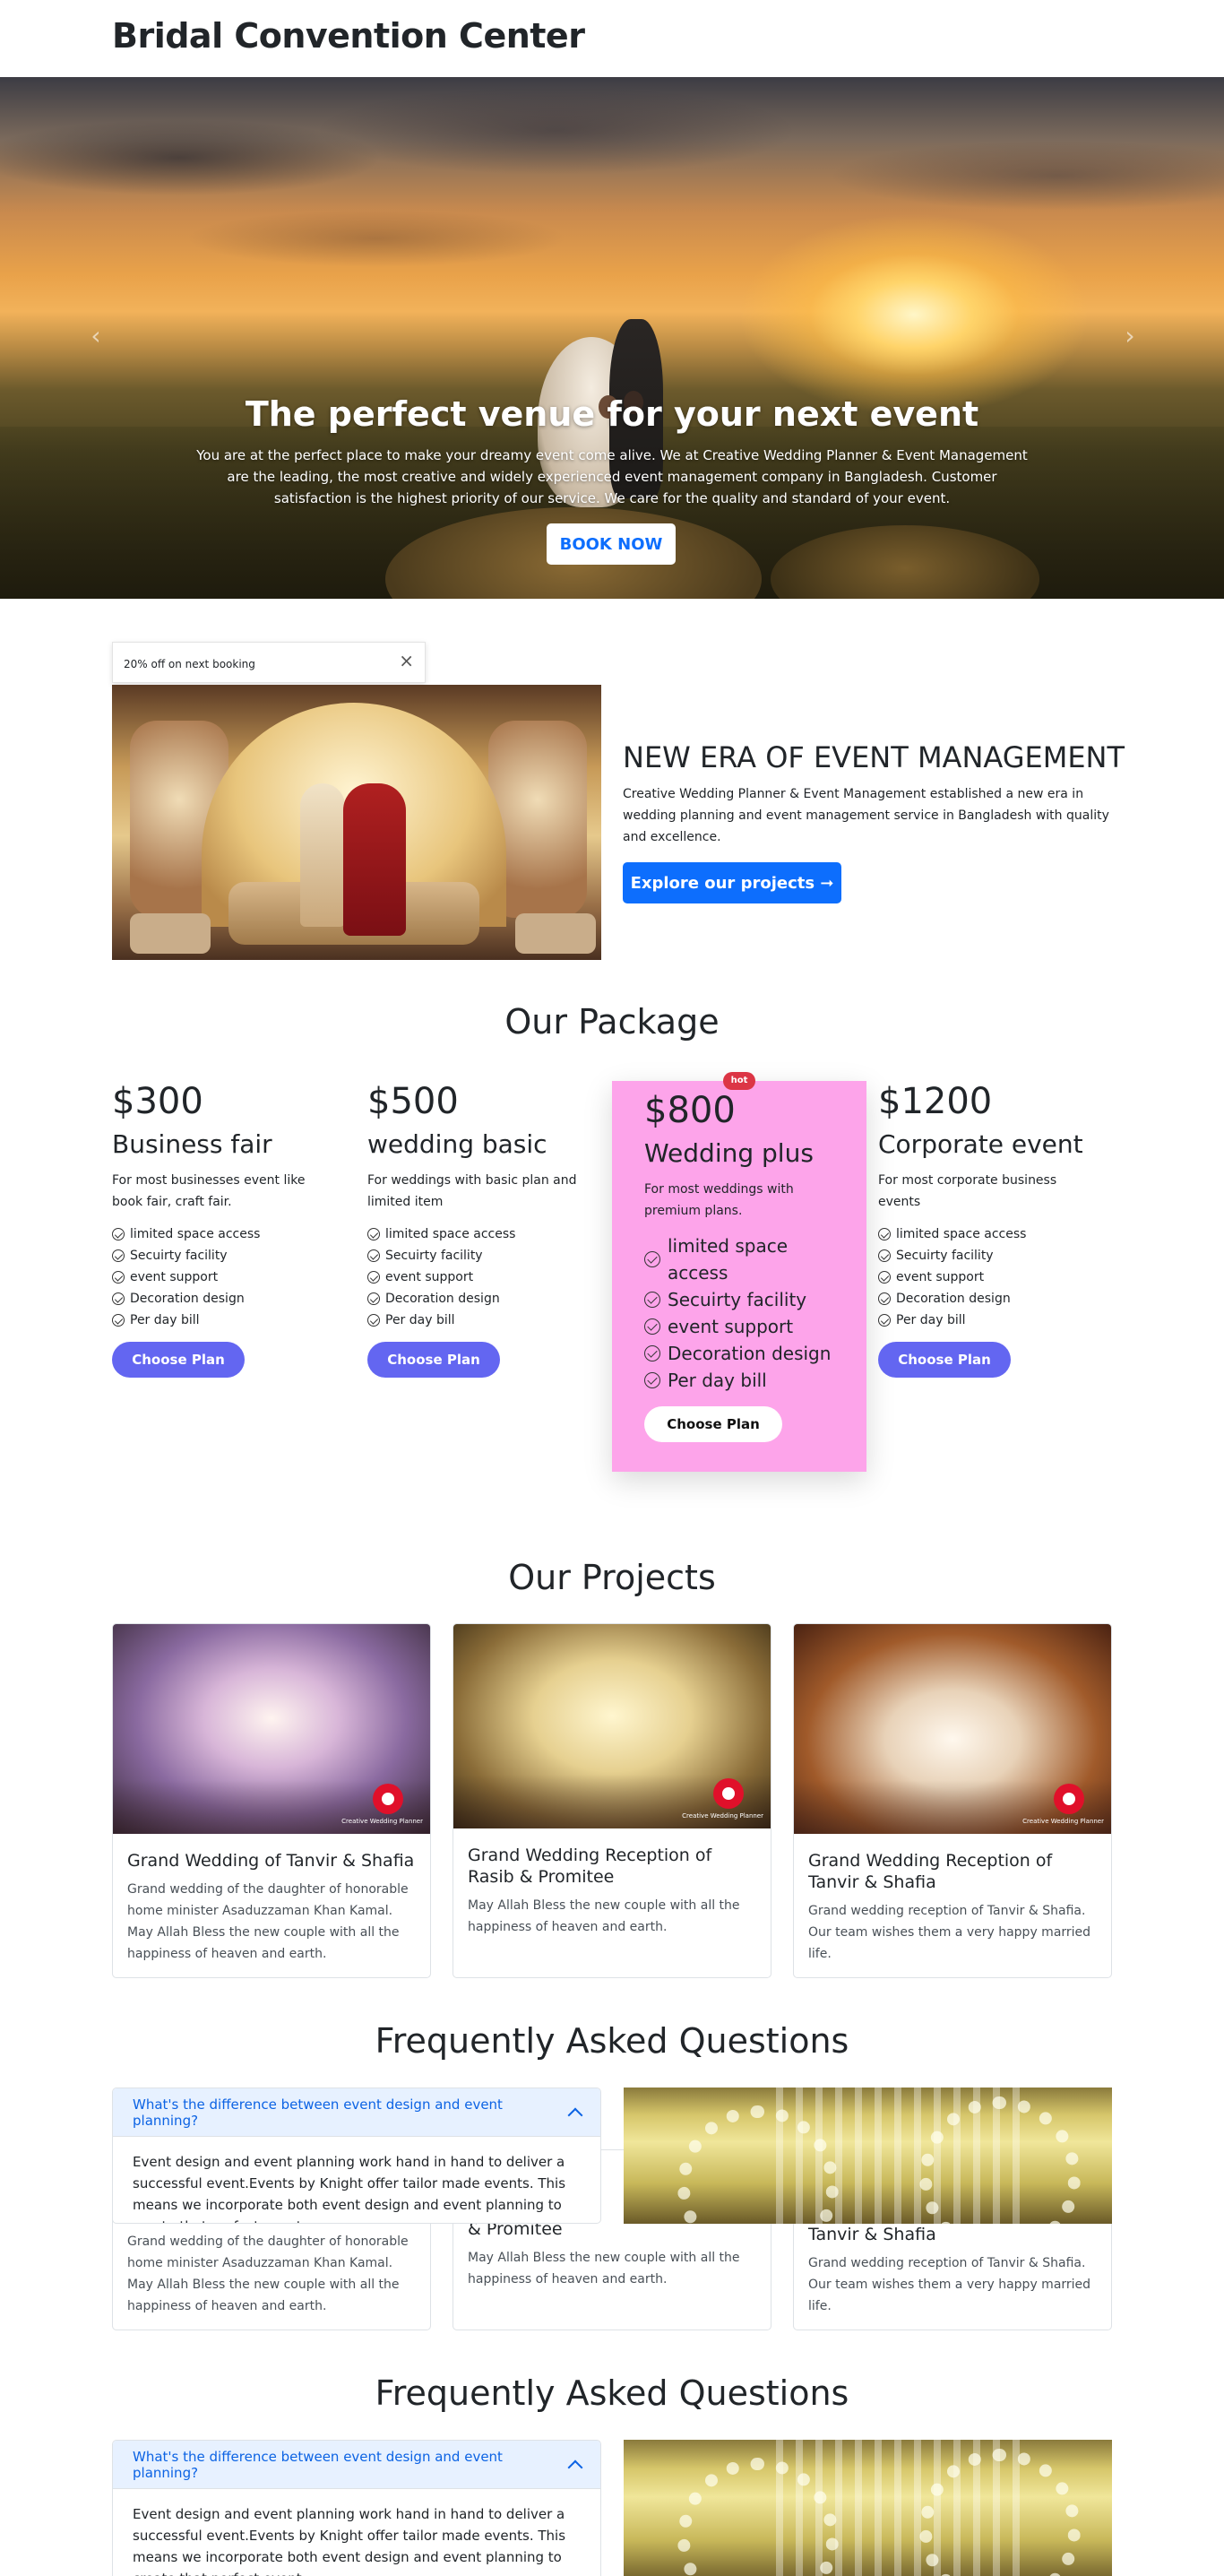 This screenshot has width=1224, height=2576. What do you see at coordinates (95, 336) in the screenshot?
I see `carousel-prev-icon: ‹` at bounding box center [95, 336].